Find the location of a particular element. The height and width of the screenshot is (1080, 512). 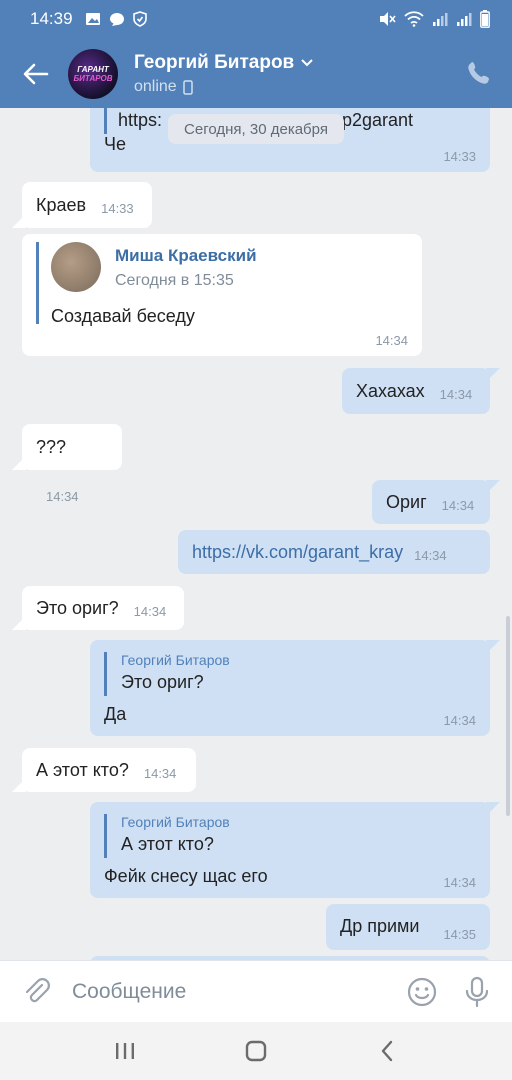

message-incoming: ??? 14:34 is located at coordinates (67, 464).